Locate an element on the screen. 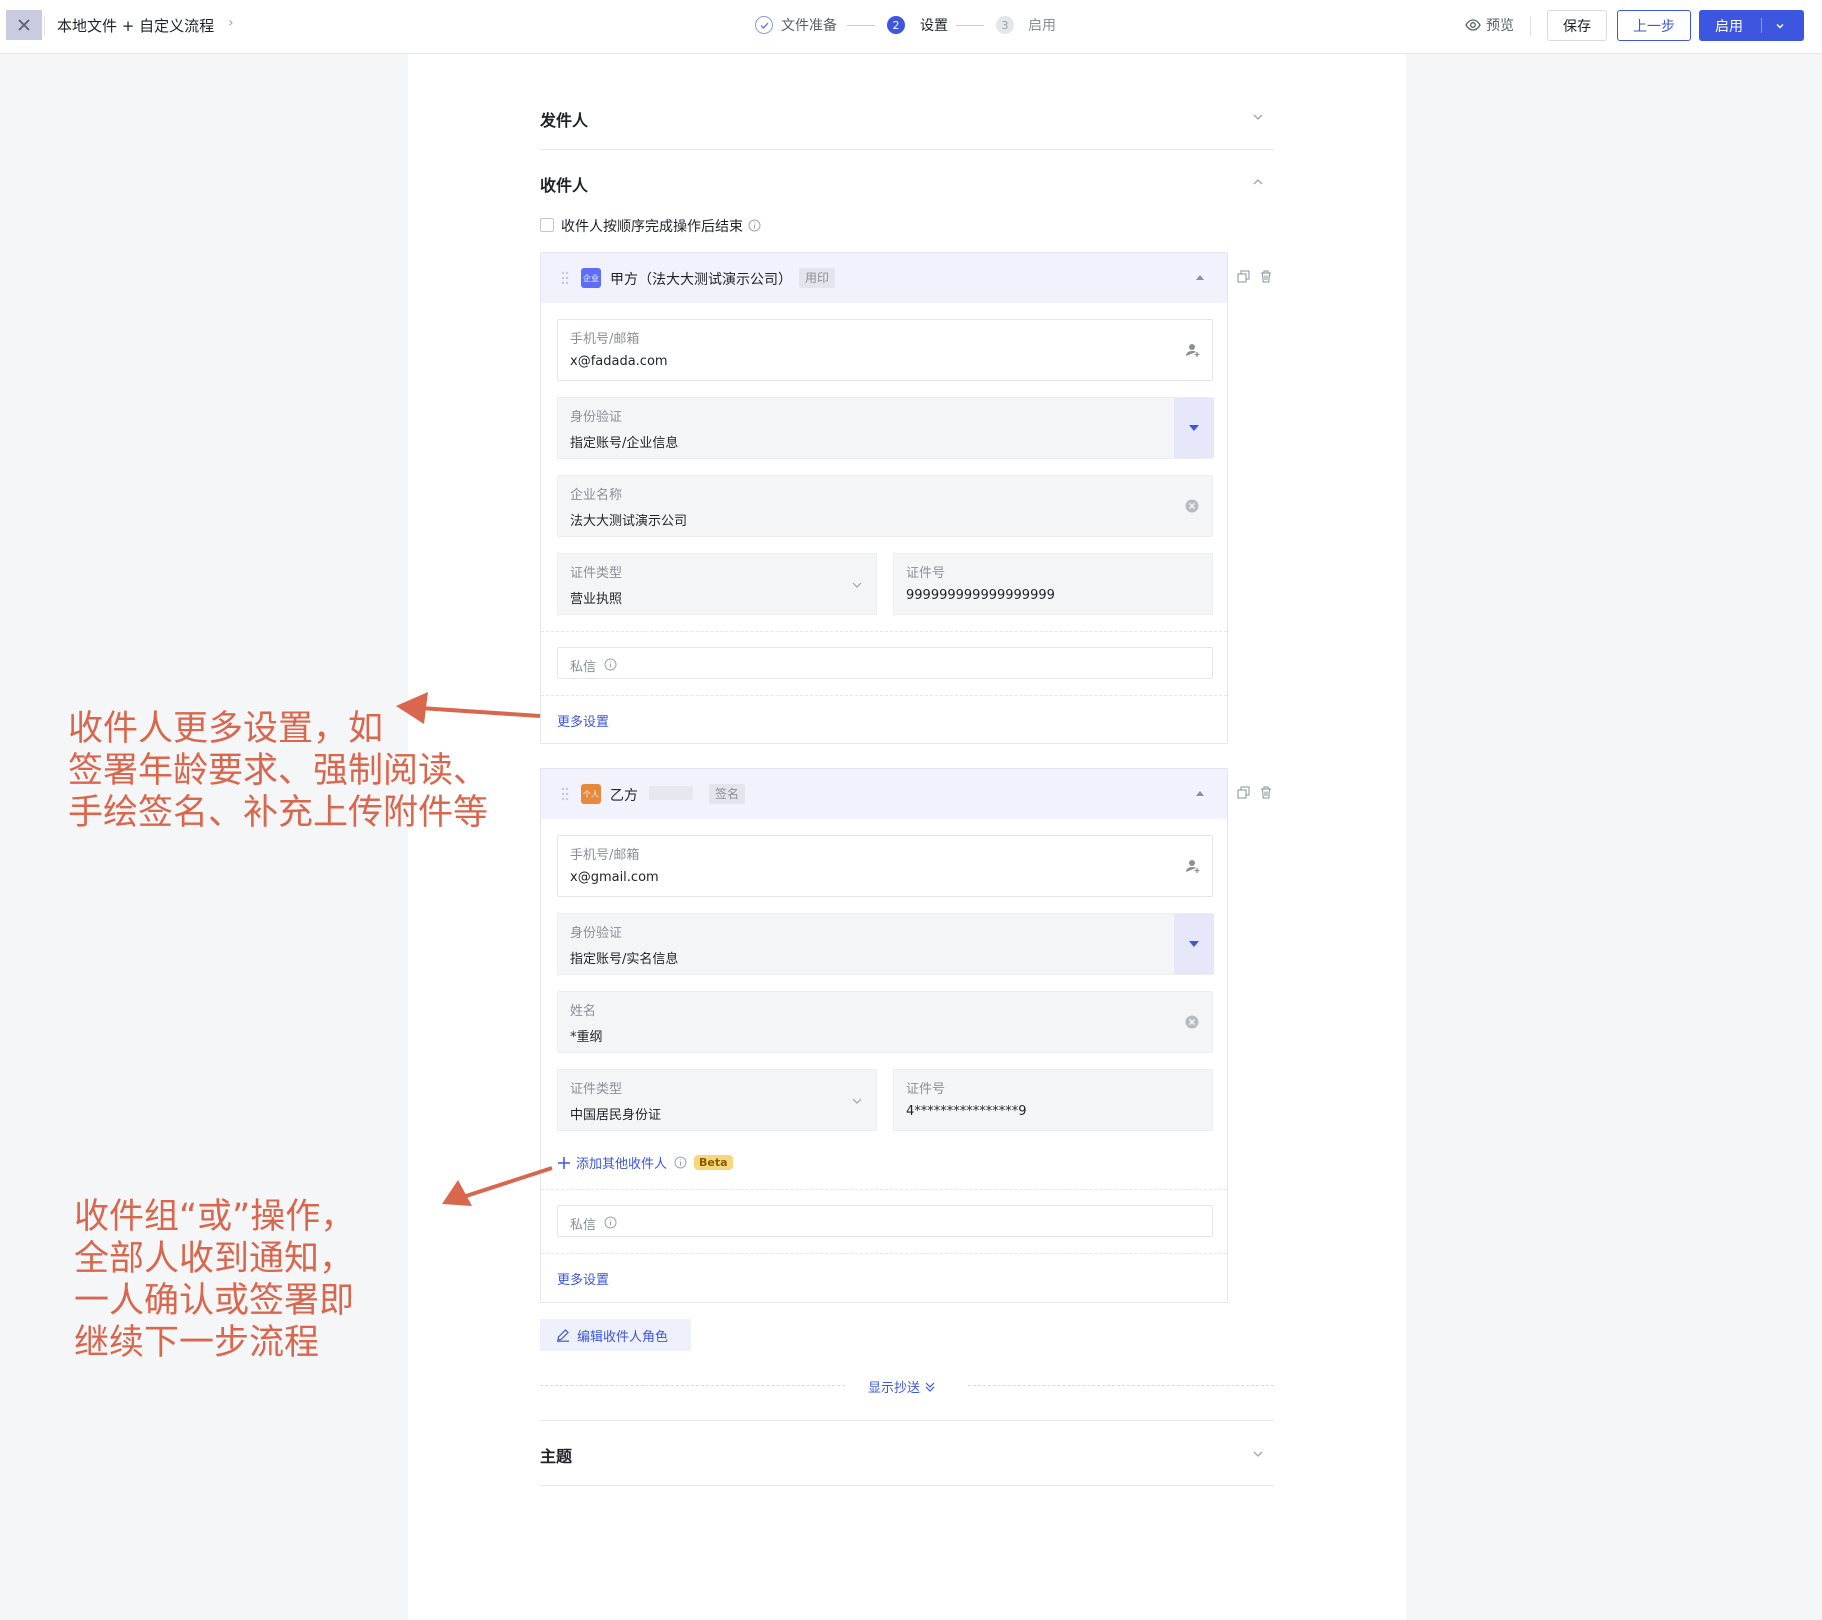  edit-roles-label: 编辑收件人角色 is located at coordinates (623, 1337).